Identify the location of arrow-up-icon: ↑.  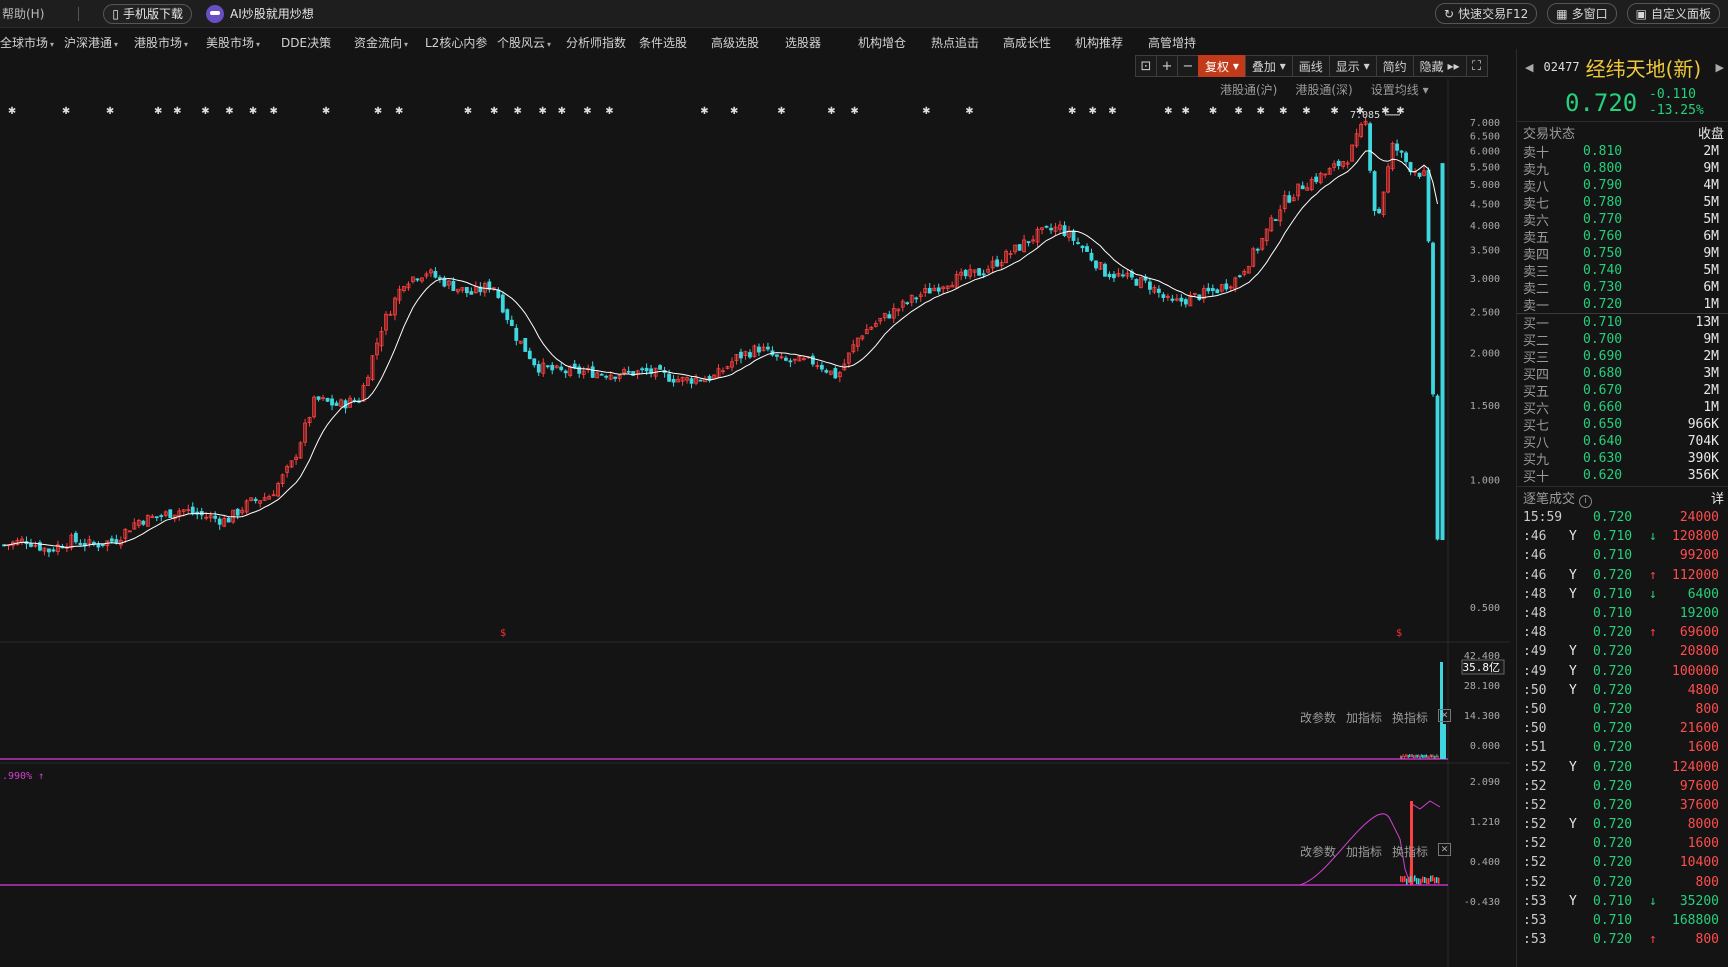
(1653, 633).